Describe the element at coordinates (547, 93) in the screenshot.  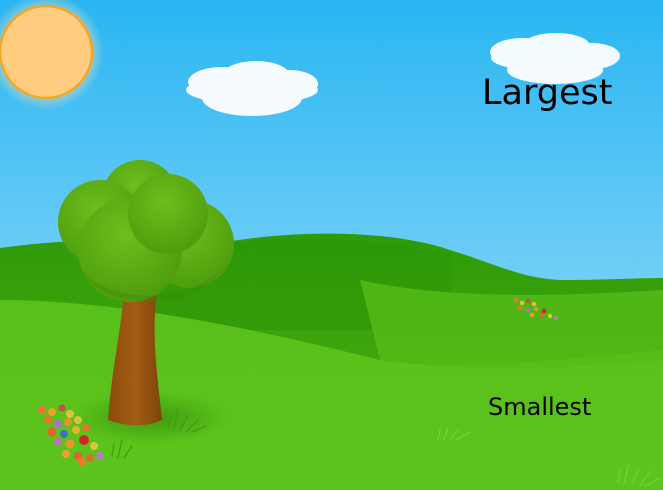
I see `largest-label: Largest` at that location.